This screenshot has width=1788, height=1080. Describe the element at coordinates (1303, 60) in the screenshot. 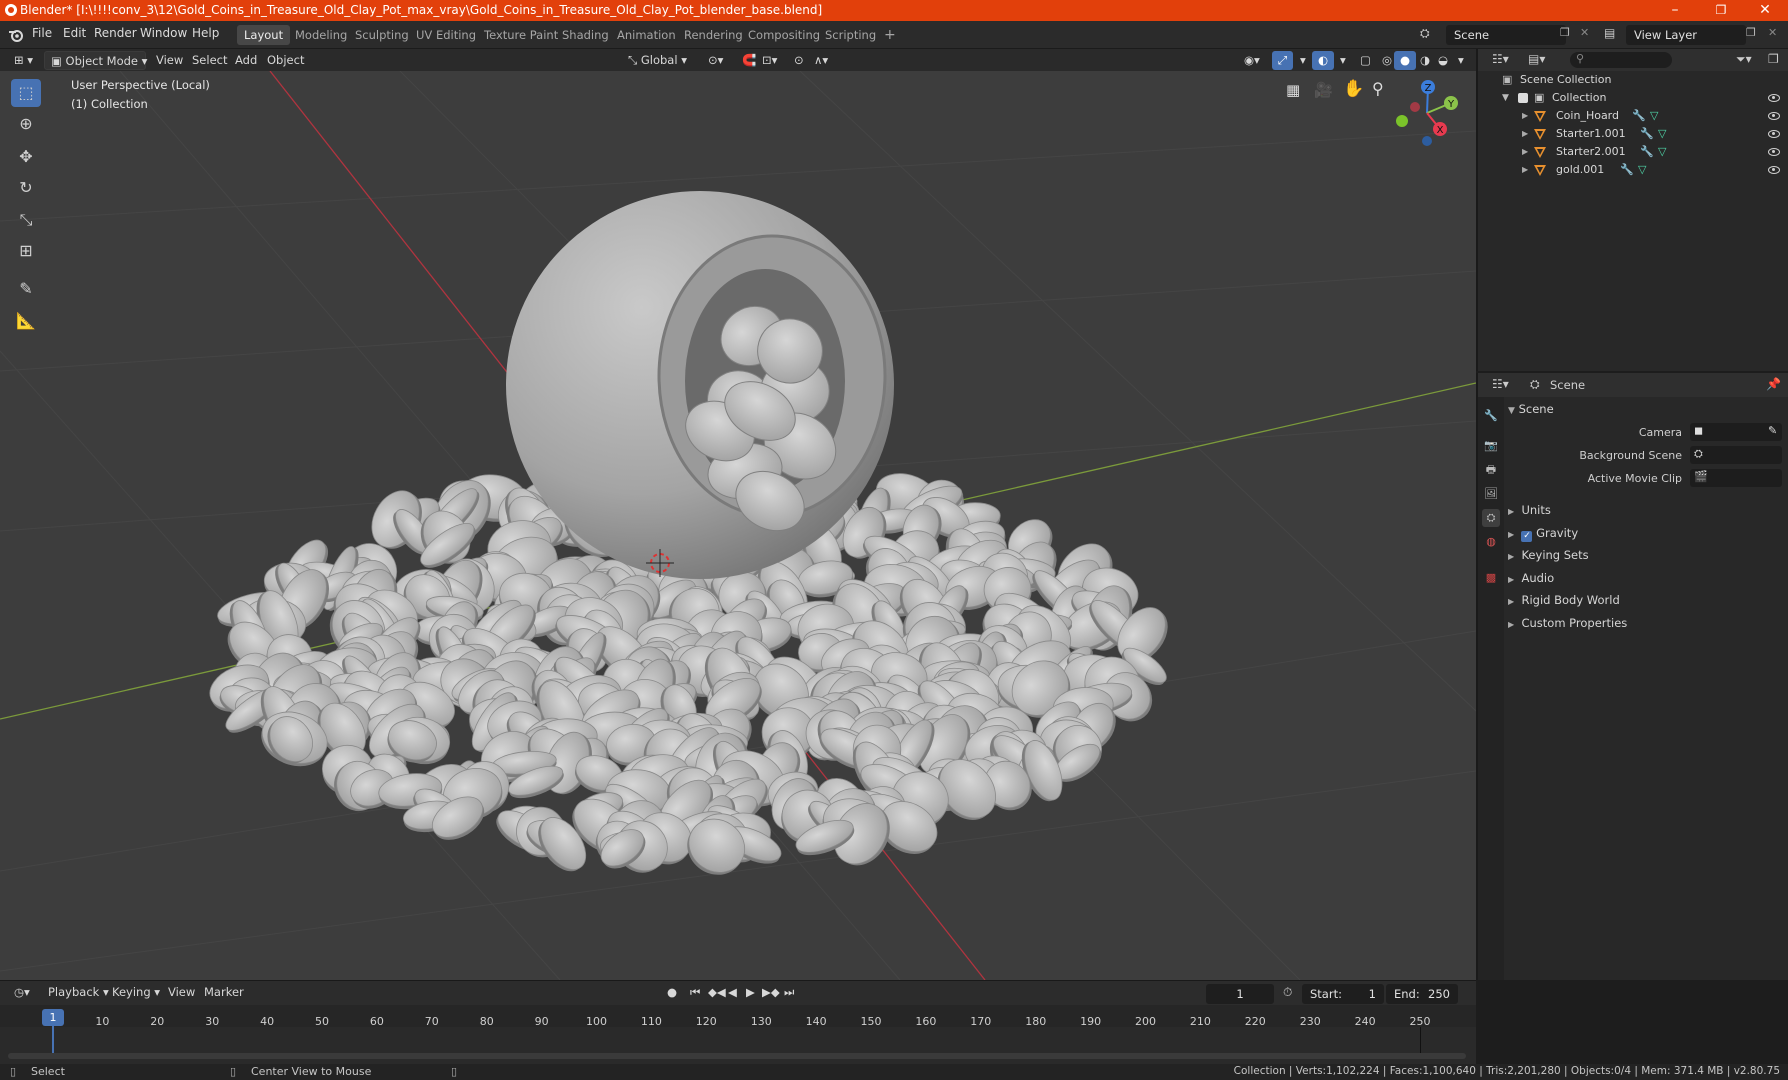

I see `gizmo-dropdown-icon: ▾` at that location.